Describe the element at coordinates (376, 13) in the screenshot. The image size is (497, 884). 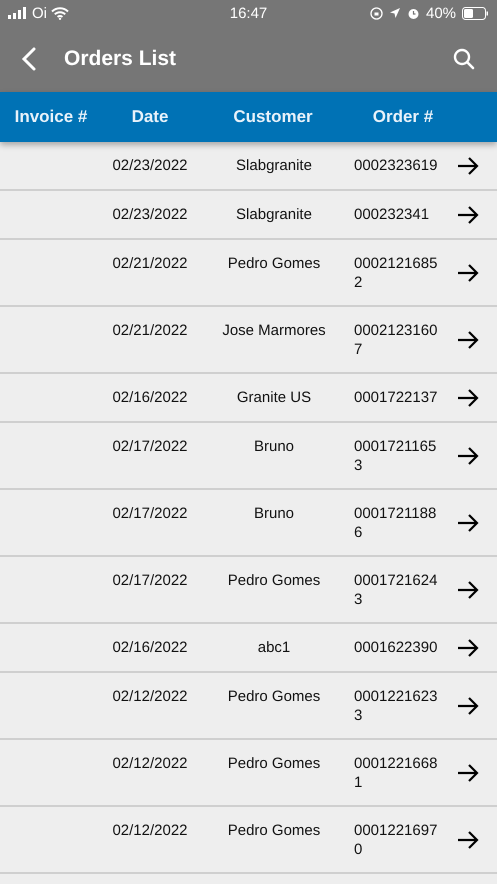
I see `rotation-lock-icon` at that location.